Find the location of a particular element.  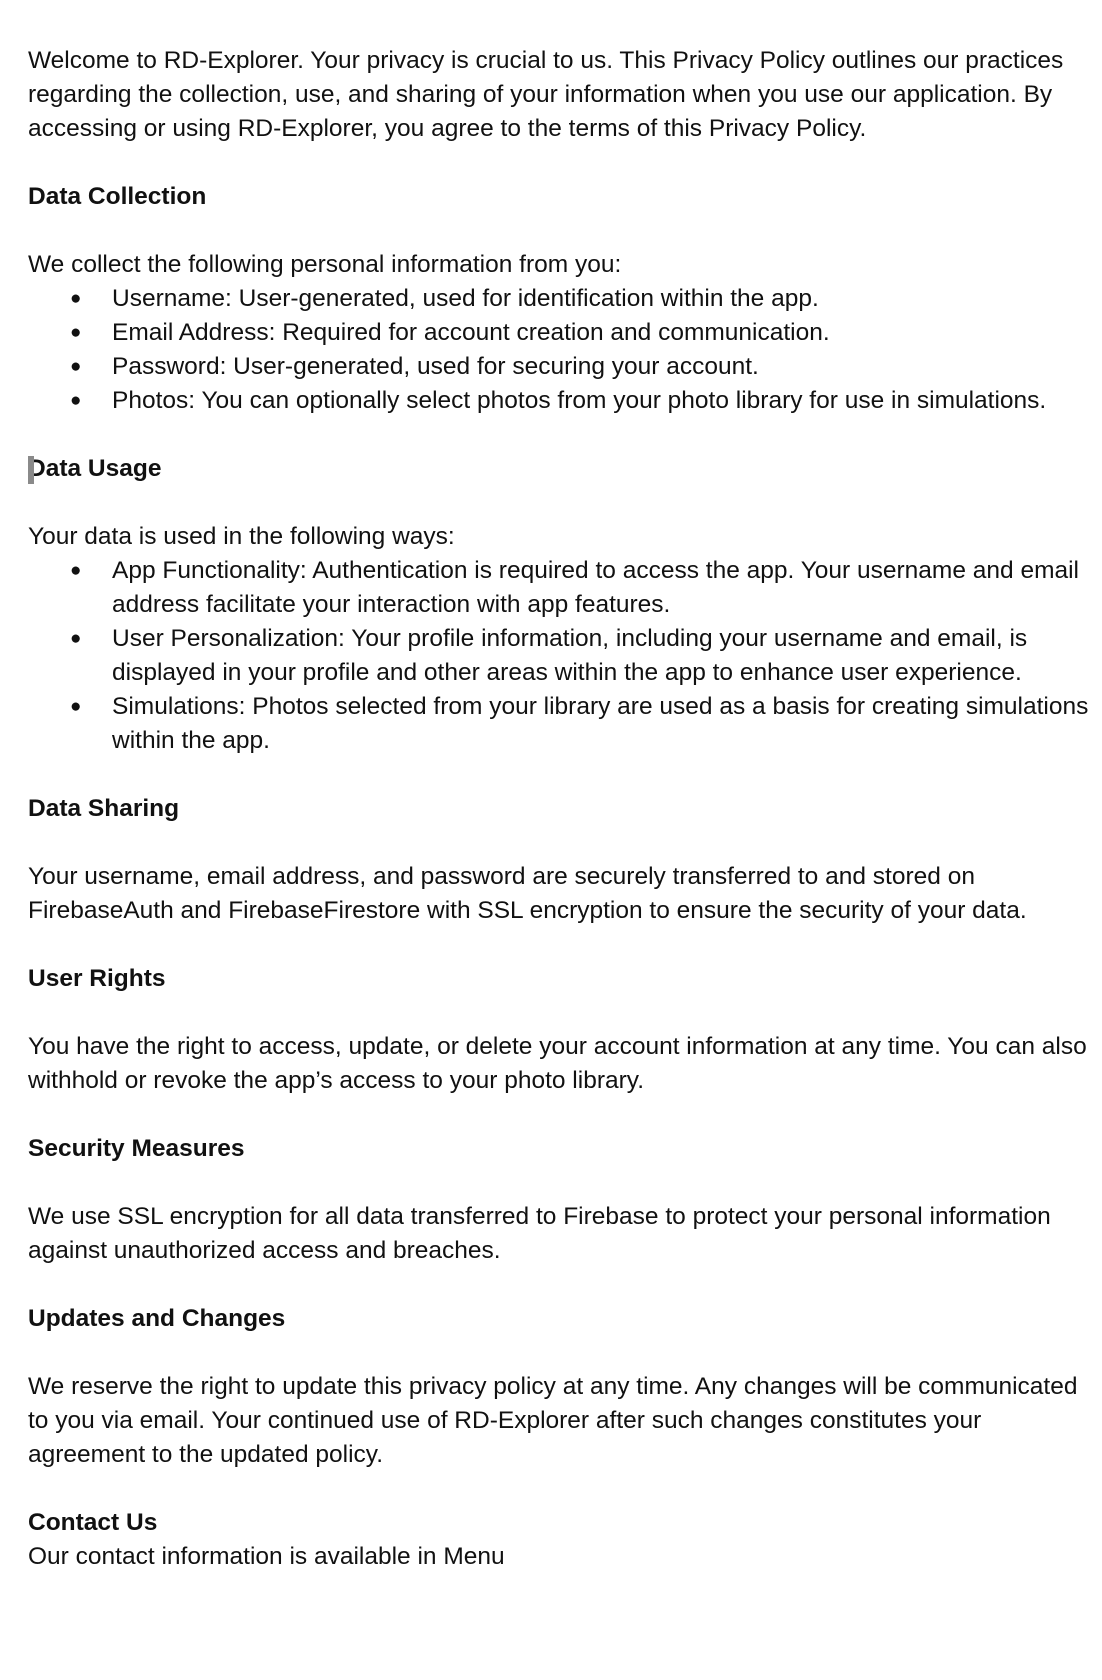

data-usage-lead: Your data is used in the following ways: is located at coordinates (241, 536).